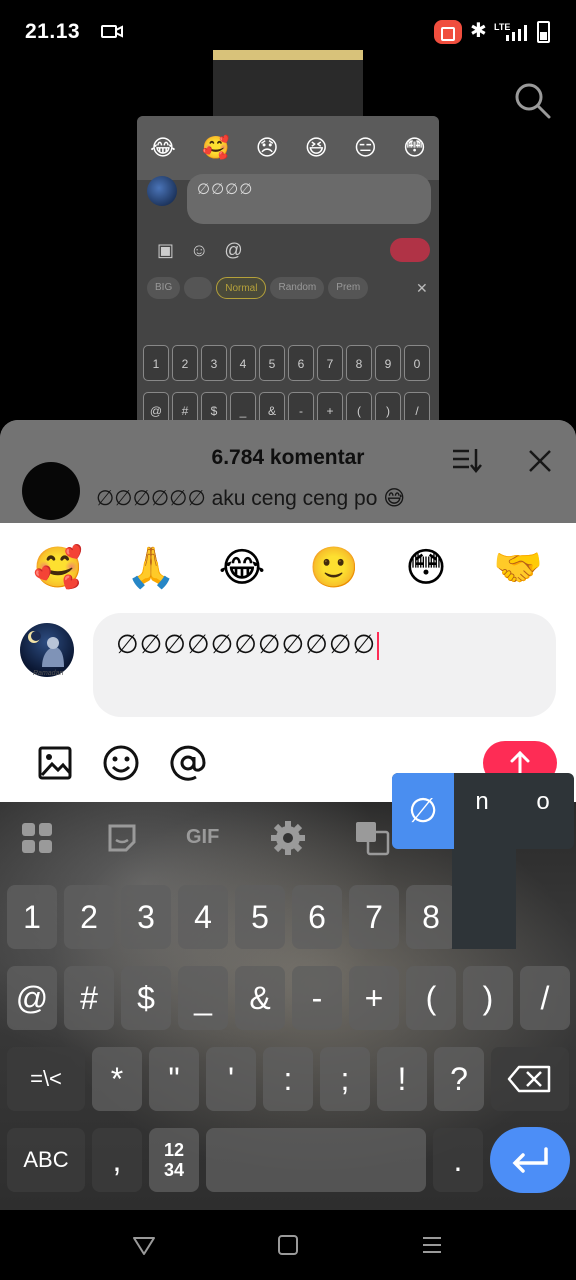 Image resolution: width=576 pixels, height=1280 pixels. I want to click on gear-icon, so click(288, 838).